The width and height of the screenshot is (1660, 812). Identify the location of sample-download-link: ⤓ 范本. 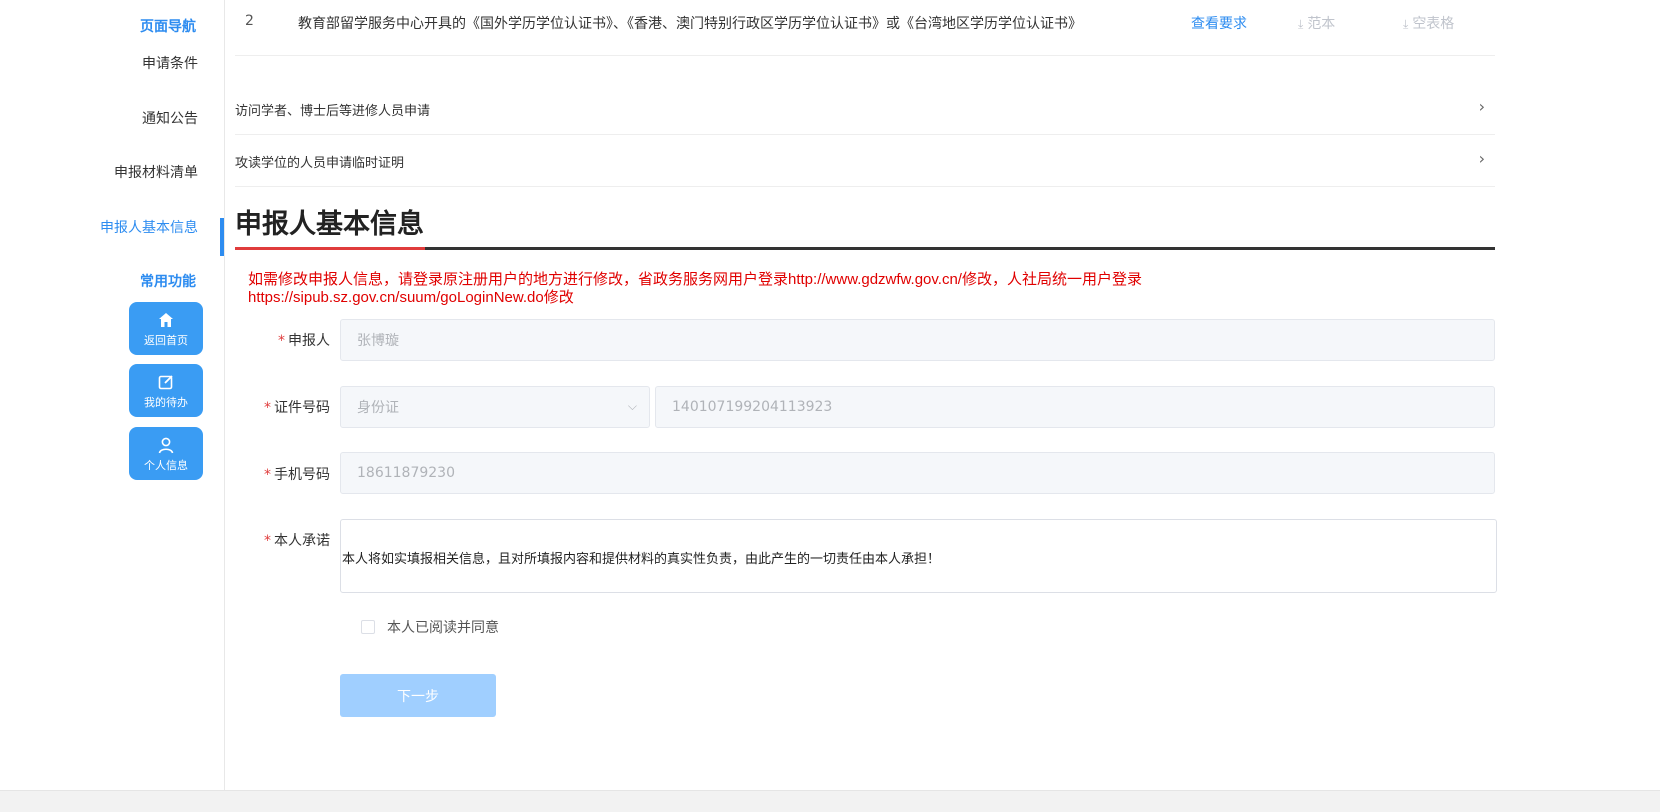
(1316, 23).